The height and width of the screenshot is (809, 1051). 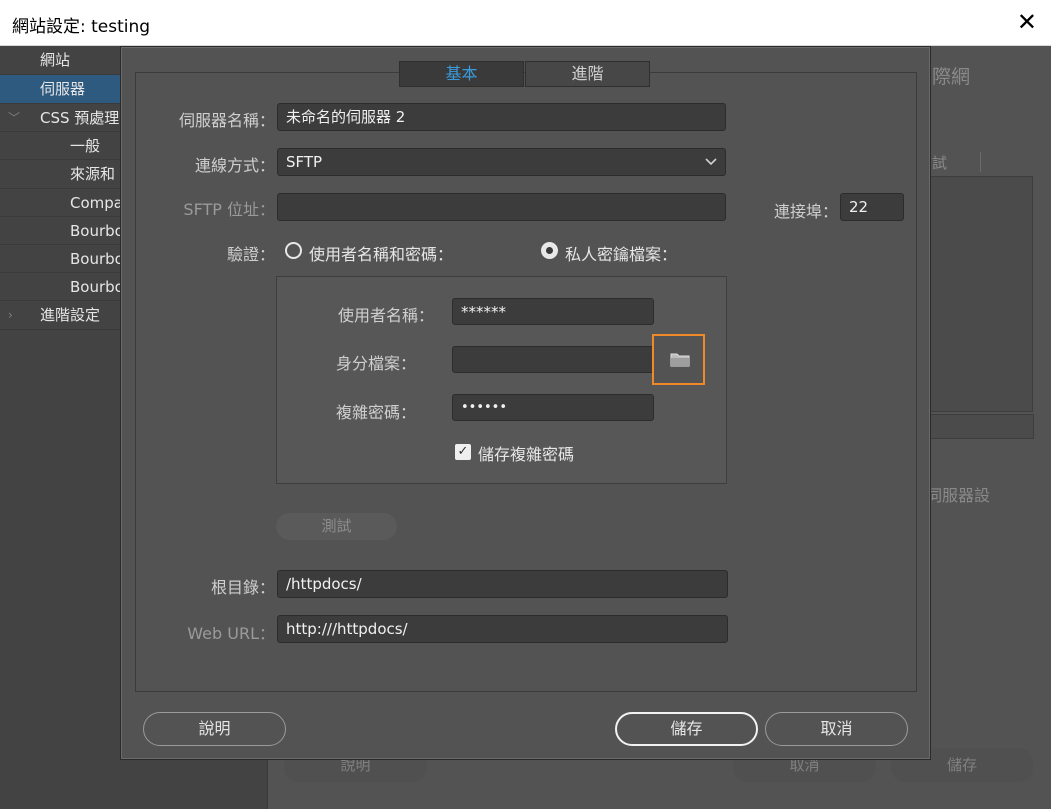 What do you see at coordinates (553, 407) in the screenshot?
I see `passphrase-input: ••••••` at bounding box center [553, 407].